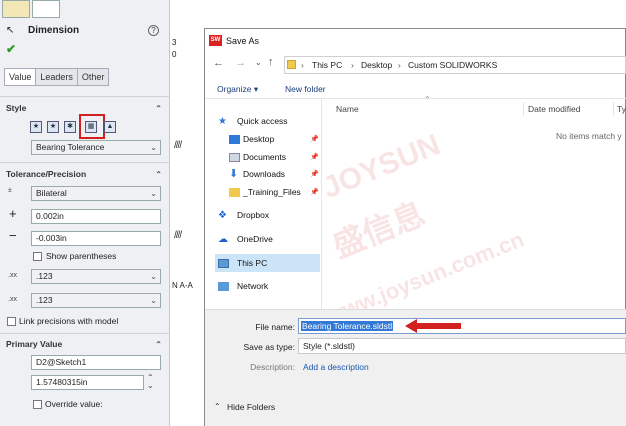  Describe the element at coordinates (85, 174) in the screenshot. I see `tolerance-section-header: Tolerance/Precision ⌃` at that location.